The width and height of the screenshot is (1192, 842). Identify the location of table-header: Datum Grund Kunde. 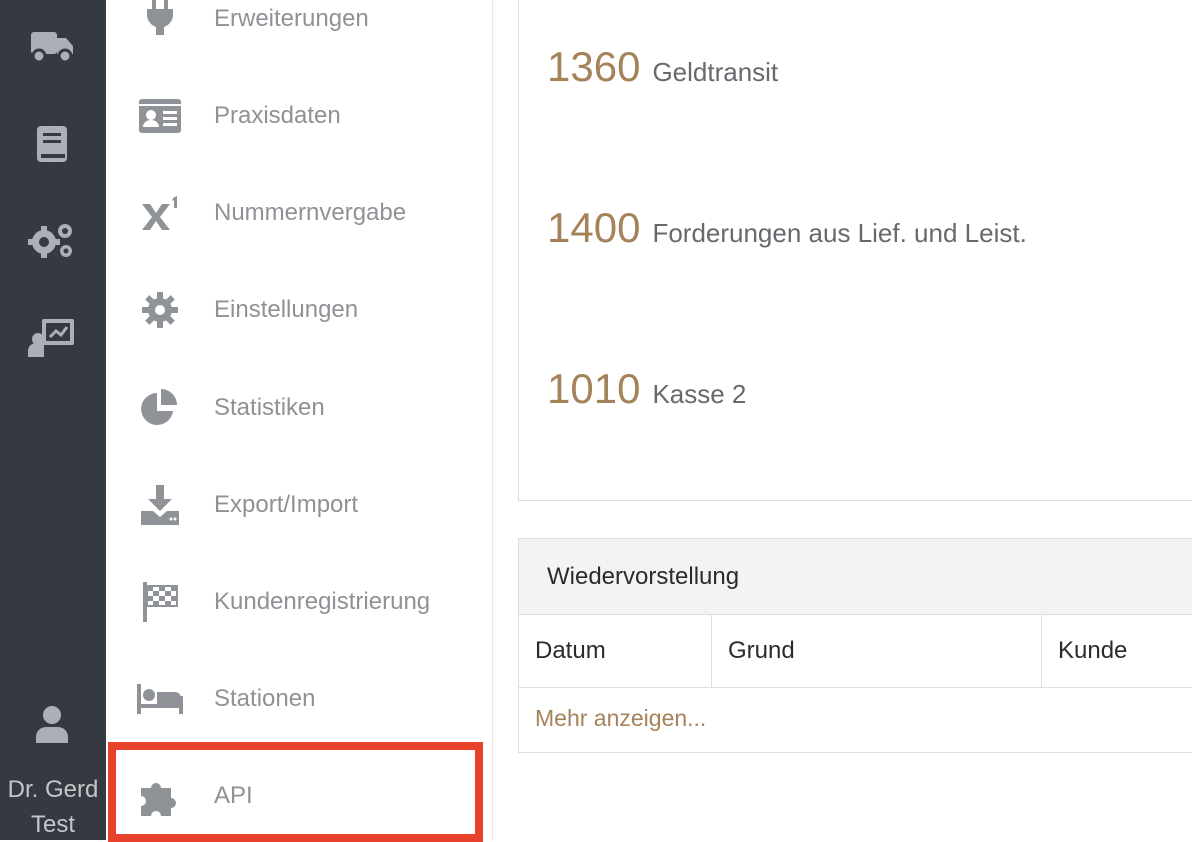
(855, 651).